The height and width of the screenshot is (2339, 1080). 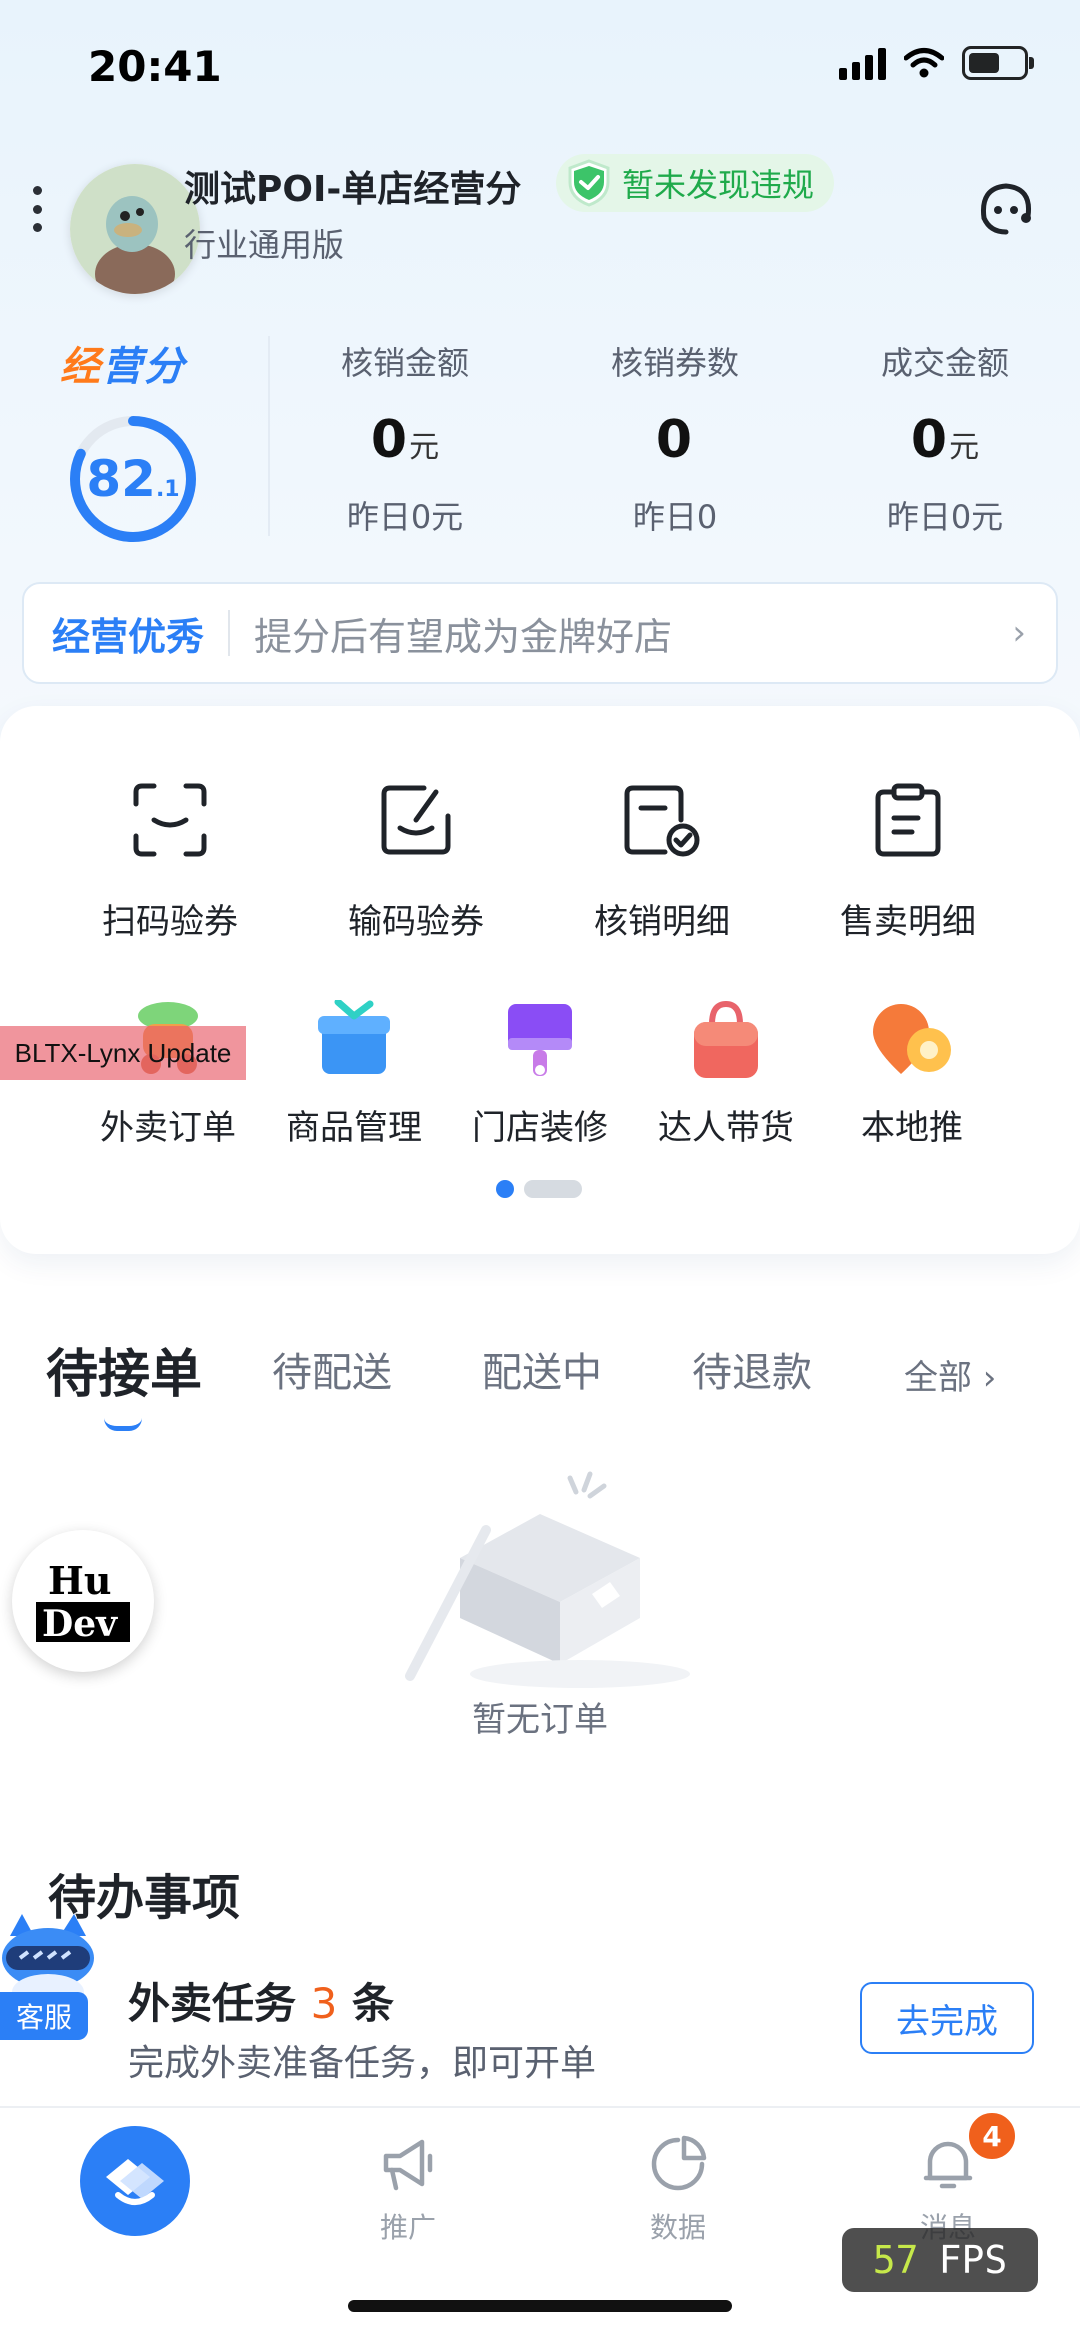 What do you see at coordinates (264, 245) in the screenshot?
I see `store-type: 行业通用版` at bounding box center [264, 245].